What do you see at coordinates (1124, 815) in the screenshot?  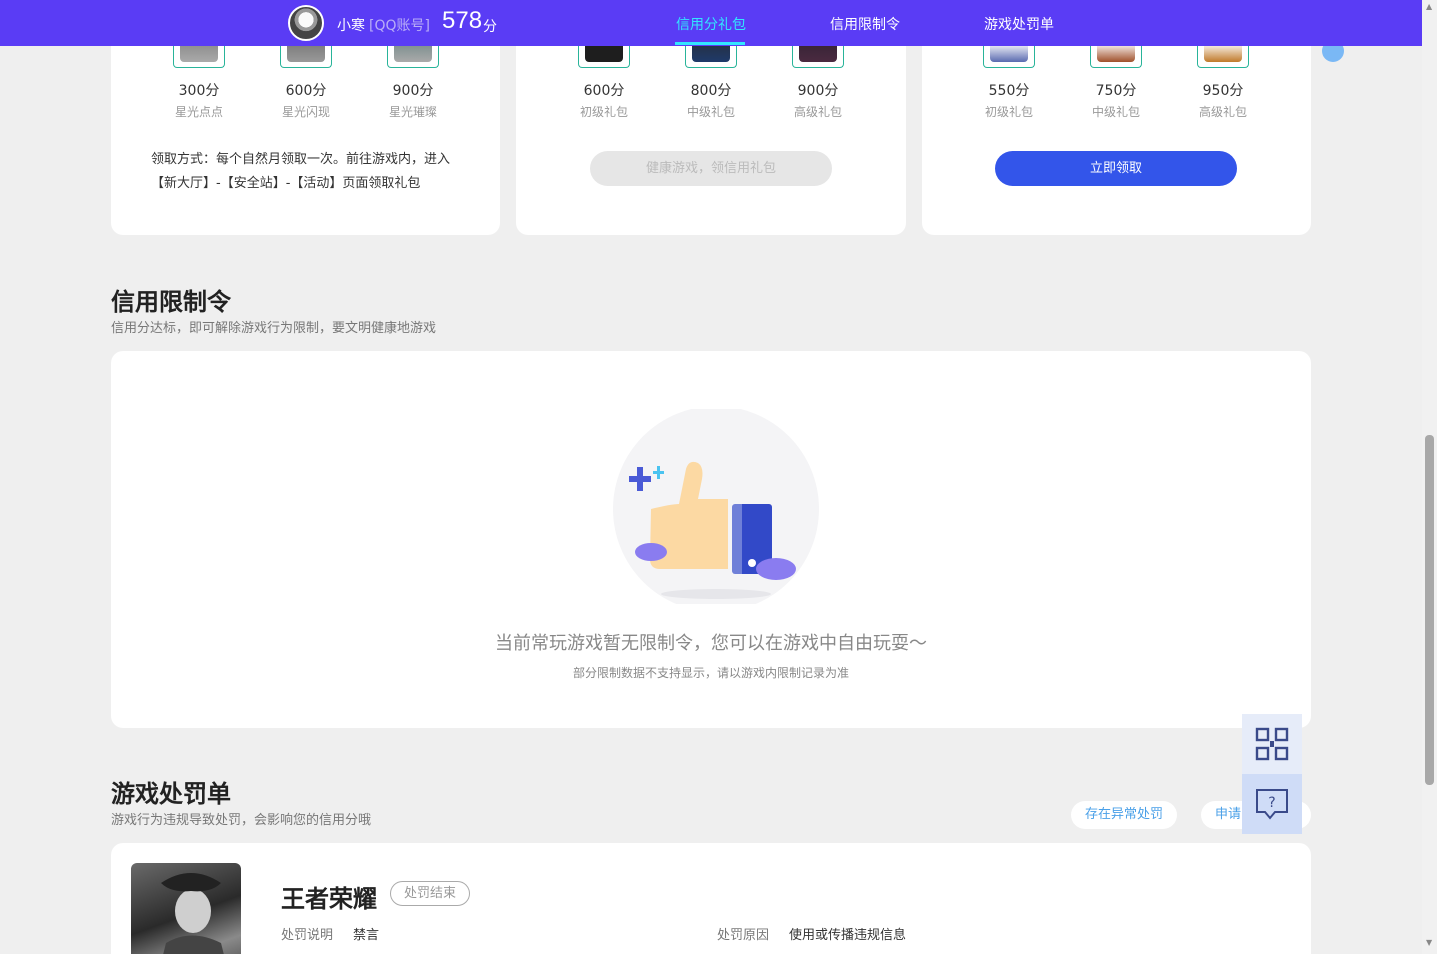 I see `abnormal-penalty-button: 存在异常处罚` at bounding box center [1124, 815].